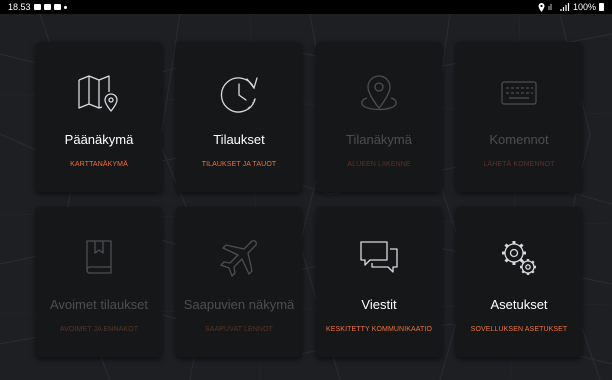 The width and height of the screenshot is (612, 380). I want to click on battery-percentage: 100%, so click(584, 7).